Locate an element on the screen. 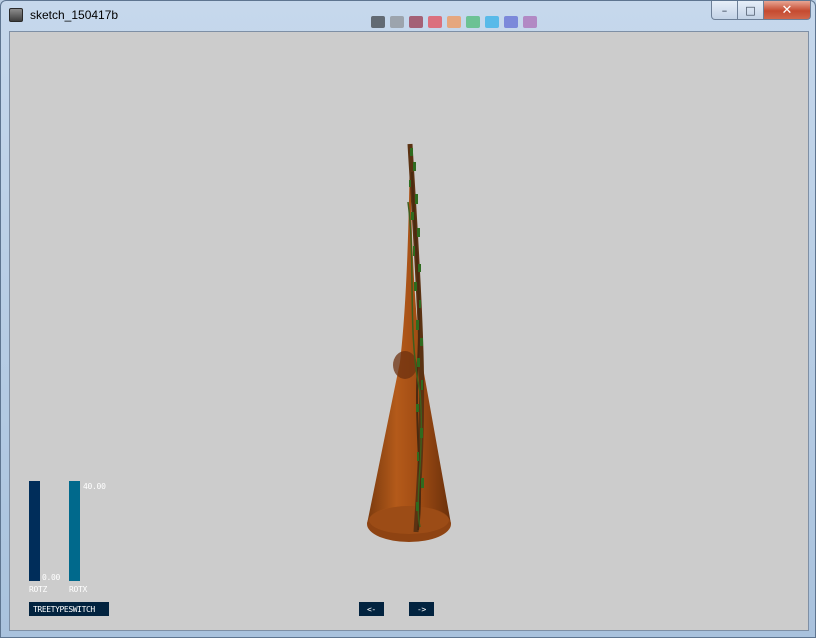  close-button: ✕ is located at coordinates (787, 10).